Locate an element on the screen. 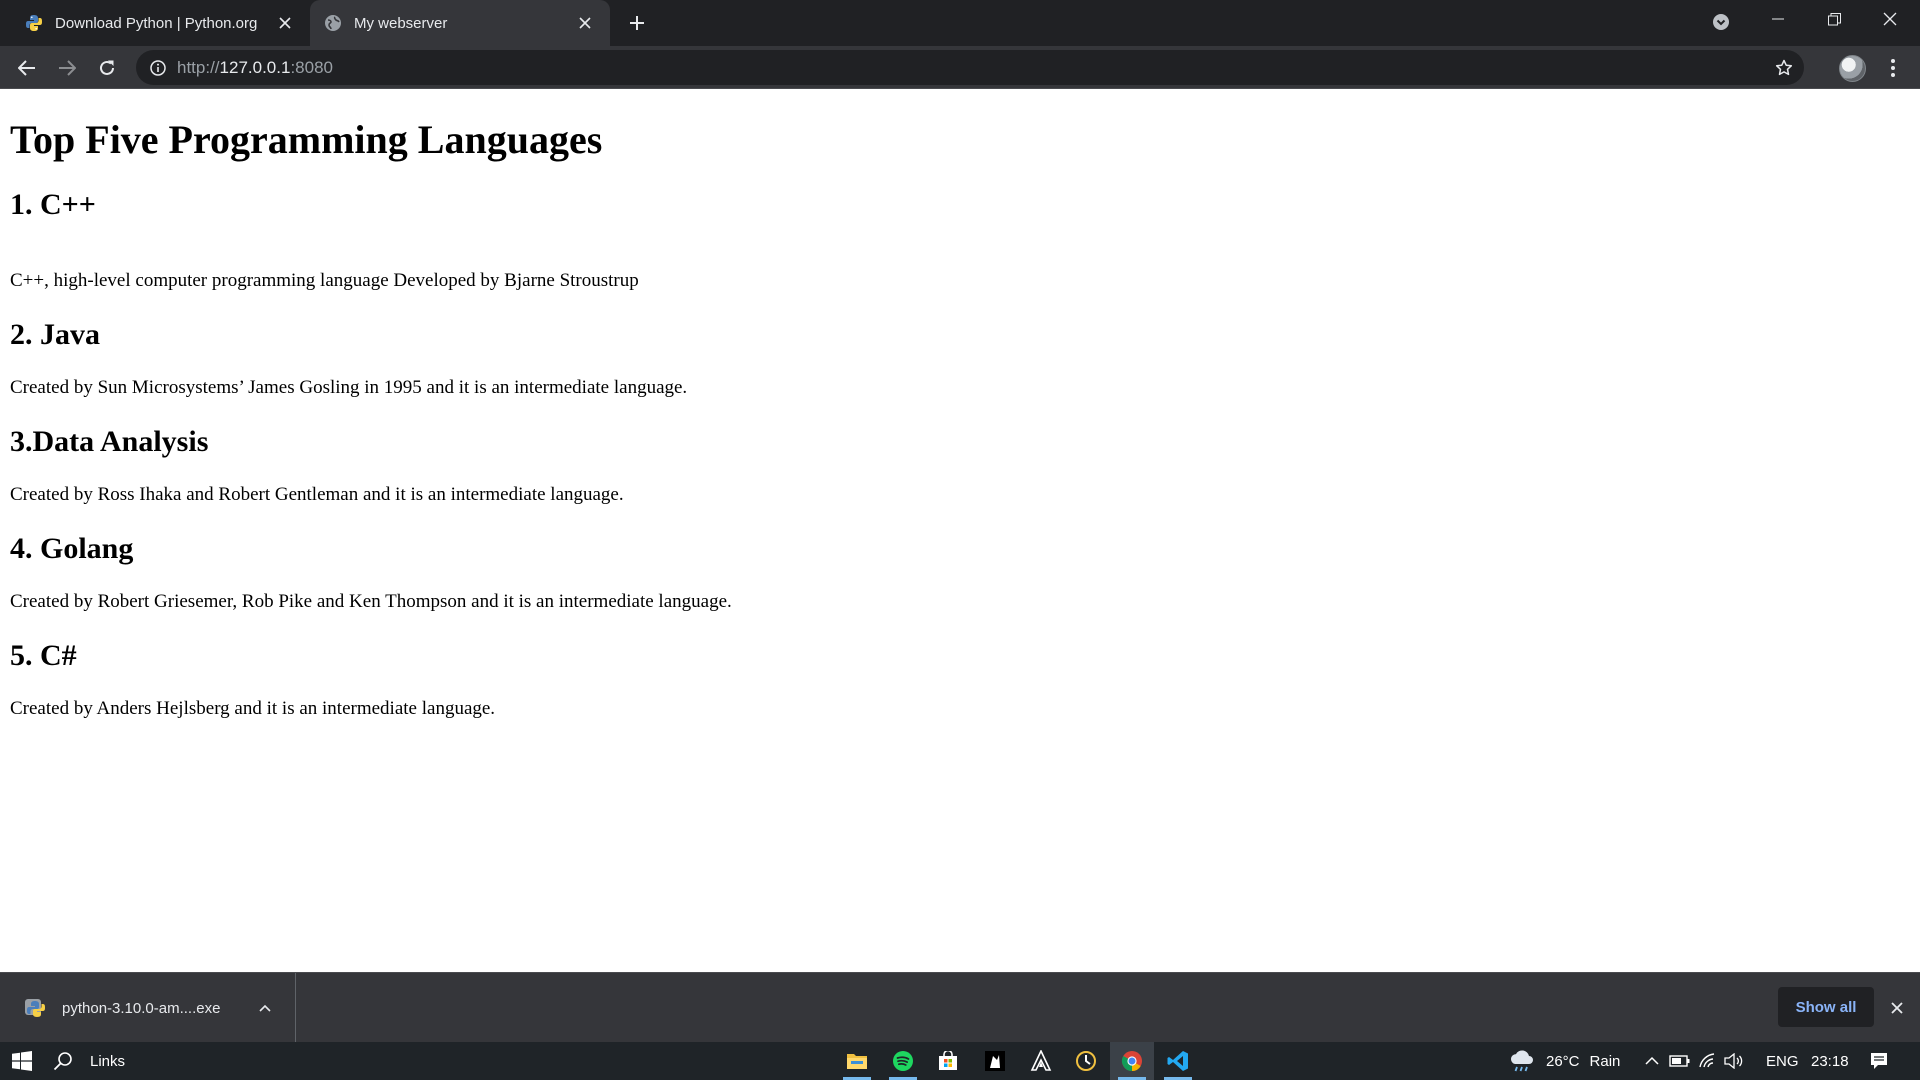  section-heading-2: 2. Java is located at coordinates (55, 334).